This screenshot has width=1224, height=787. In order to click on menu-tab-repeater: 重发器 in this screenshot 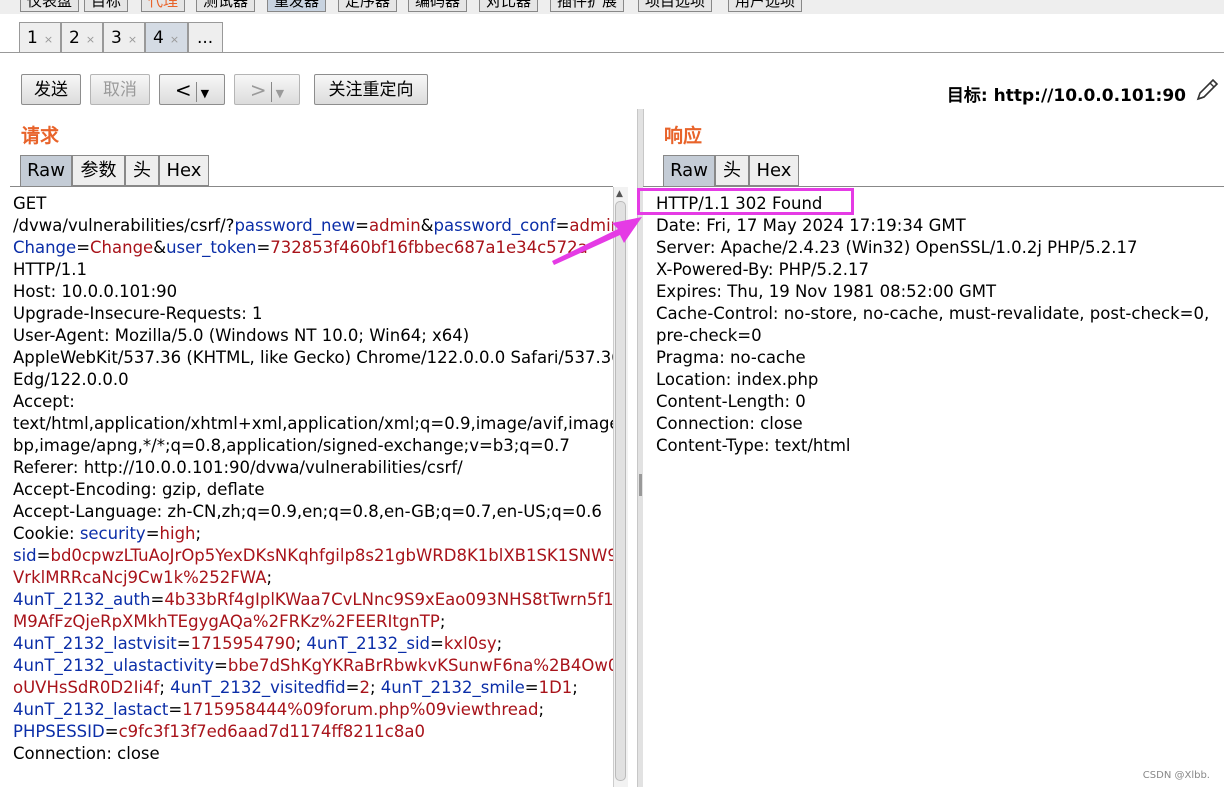, I will do `click(297, 6)`.